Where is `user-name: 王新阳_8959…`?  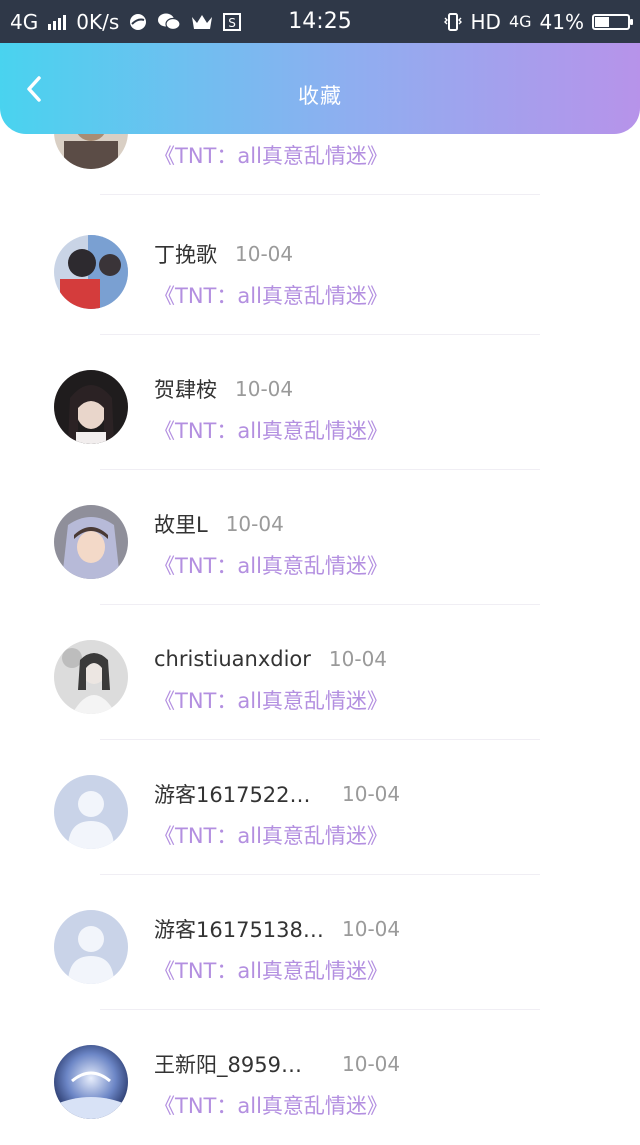 user-name: 王新阳_8959… is located at coordinates (228, 1065).